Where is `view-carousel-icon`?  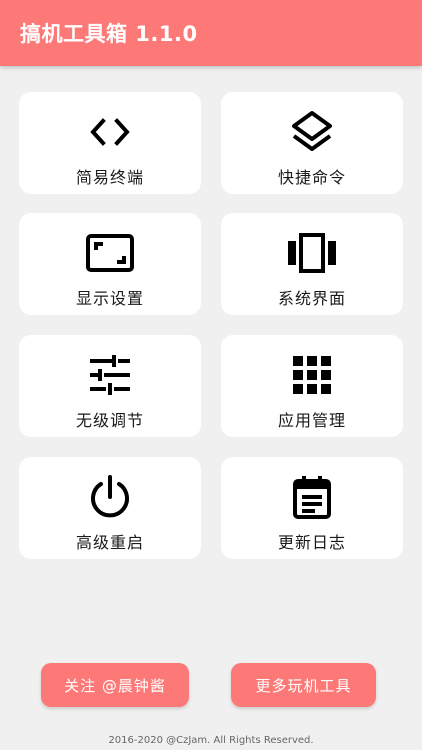 view-carousel-icon is located at coordinates (312, 253).